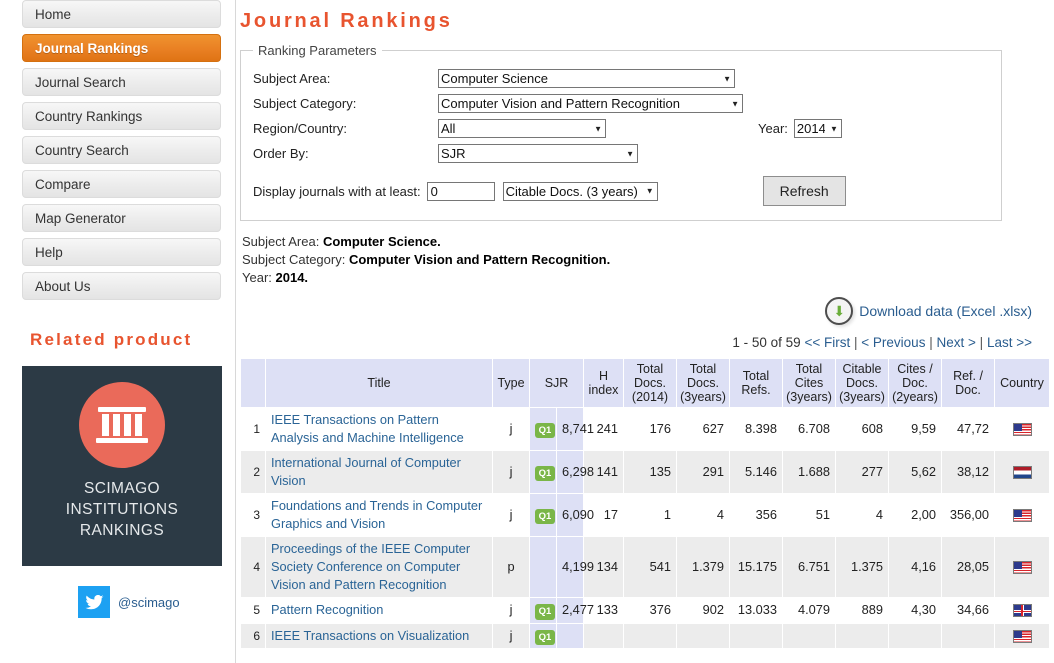  What do you see at coordinates (575, 610) in the screenshot?
I see `row-sjr: 2,477` at bounding box center [575, 610].